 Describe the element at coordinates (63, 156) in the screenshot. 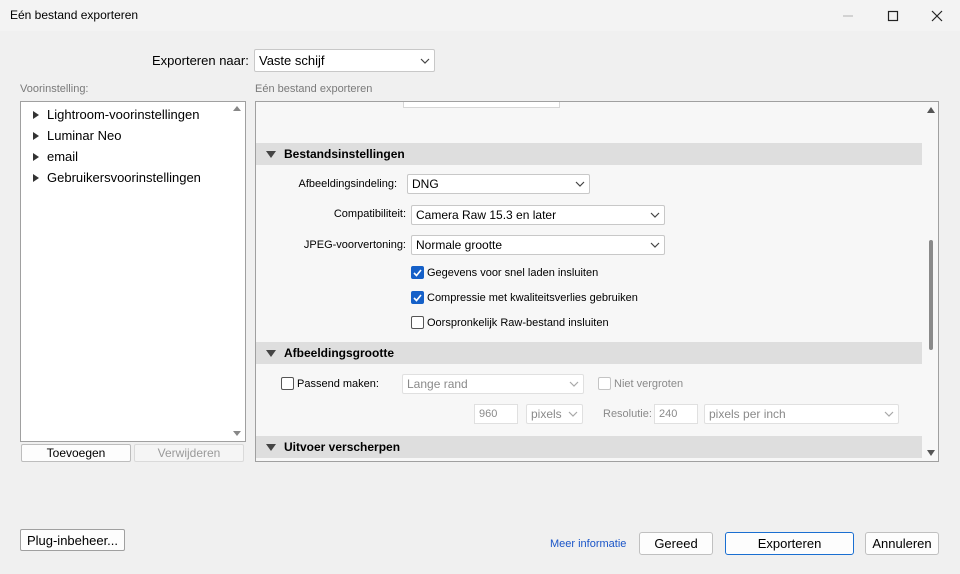

I see `preset-folder-label: email` at that location.